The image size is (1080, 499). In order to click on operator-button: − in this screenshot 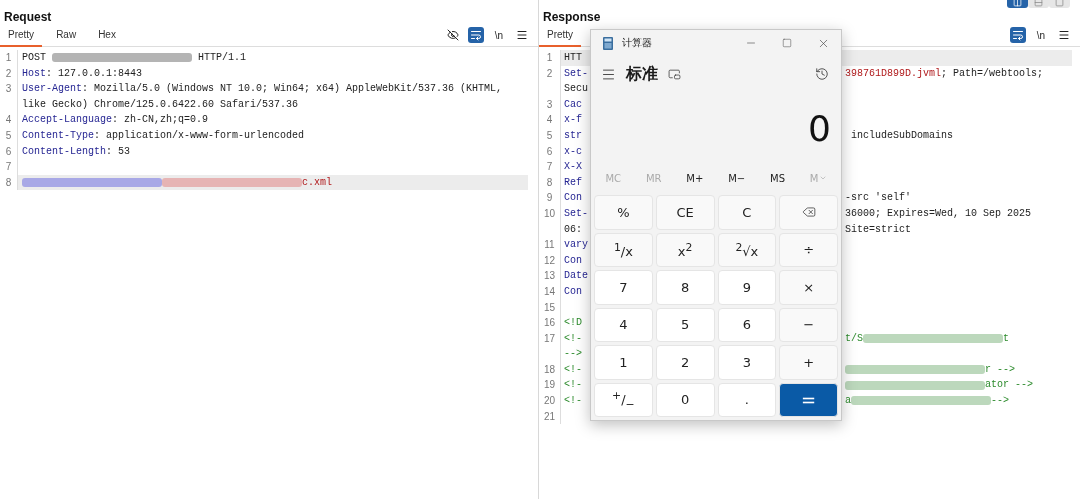, I will do `click(808, 324)`.